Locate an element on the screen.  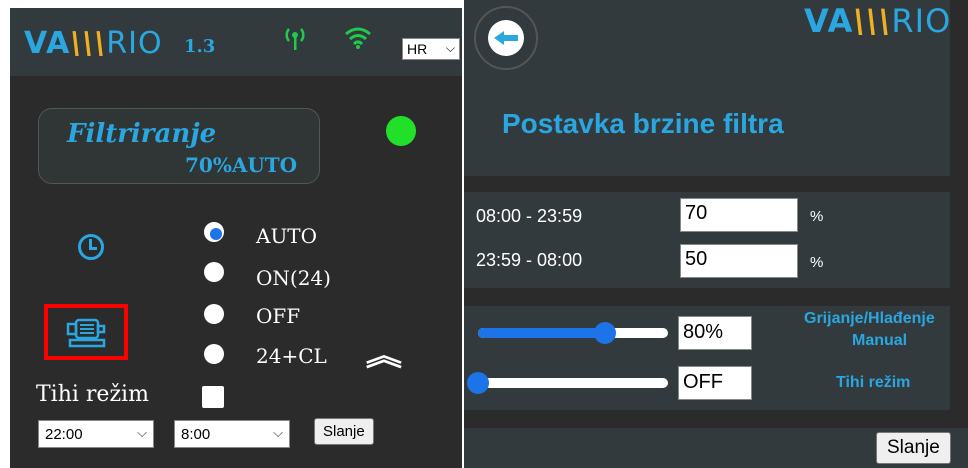
mode-radio-auto is located at coordinates (214, 232).